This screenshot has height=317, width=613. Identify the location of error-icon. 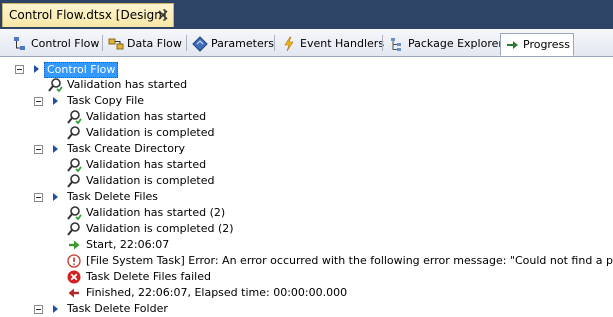
(74, 277).